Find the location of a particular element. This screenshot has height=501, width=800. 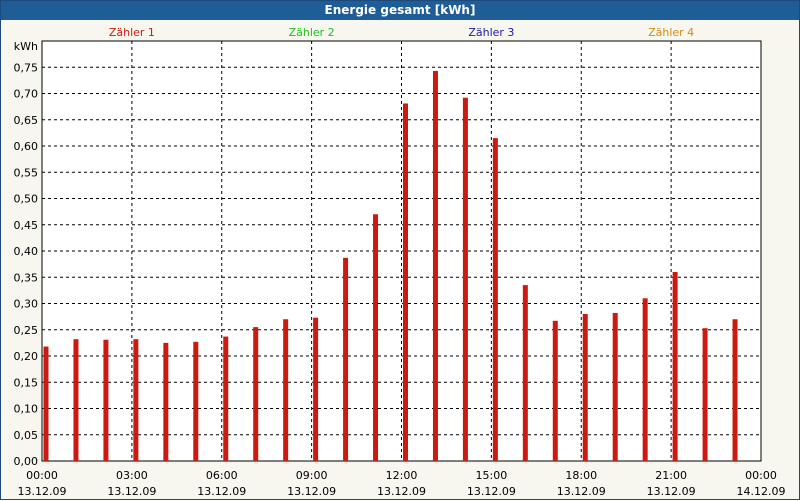

y-tick-label: 0,60 is located at coordinates (26, 146).